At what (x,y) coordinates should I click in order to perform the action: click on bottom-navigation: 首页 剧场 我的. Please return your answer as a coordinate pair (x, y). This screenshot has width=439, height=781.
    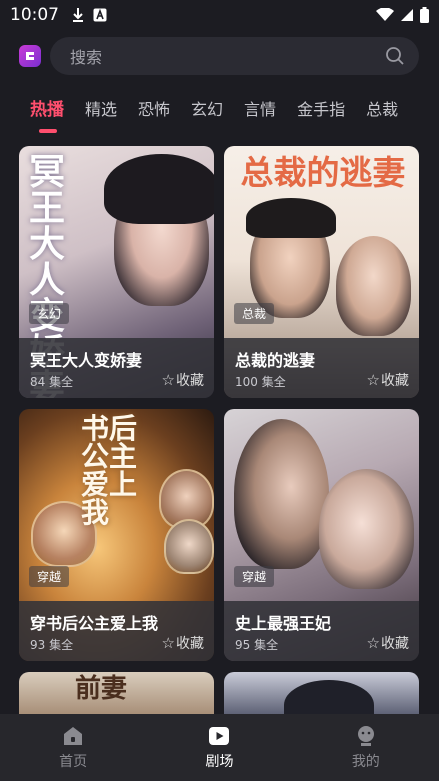
    Looking at the image, I should click on (219, 747).